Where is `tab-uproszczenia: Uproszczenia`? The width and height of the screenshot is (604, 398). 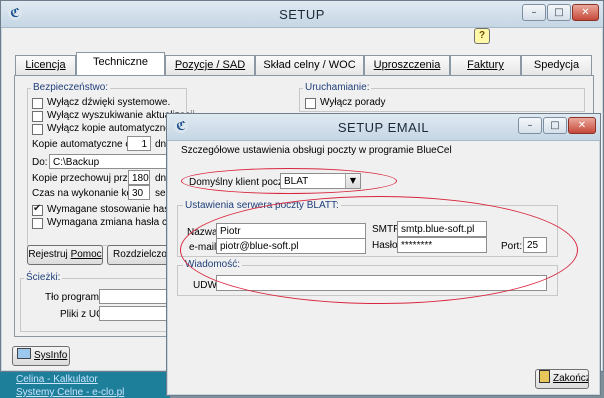
tab-uproszczenia: Uproszczenia is located at coordinates (407, 65).